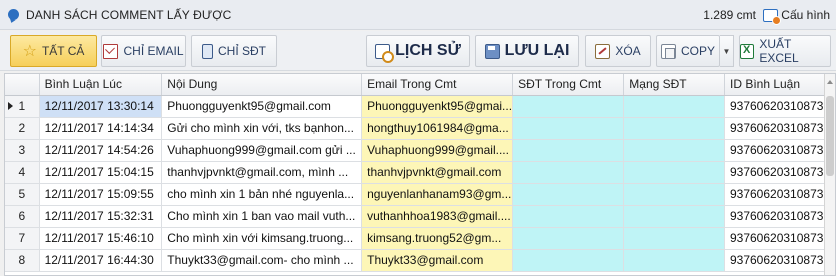  What do you see at coordinates (603, 51) in the screenshot?
I see `delete-icon` at bounding box center [603, 51].